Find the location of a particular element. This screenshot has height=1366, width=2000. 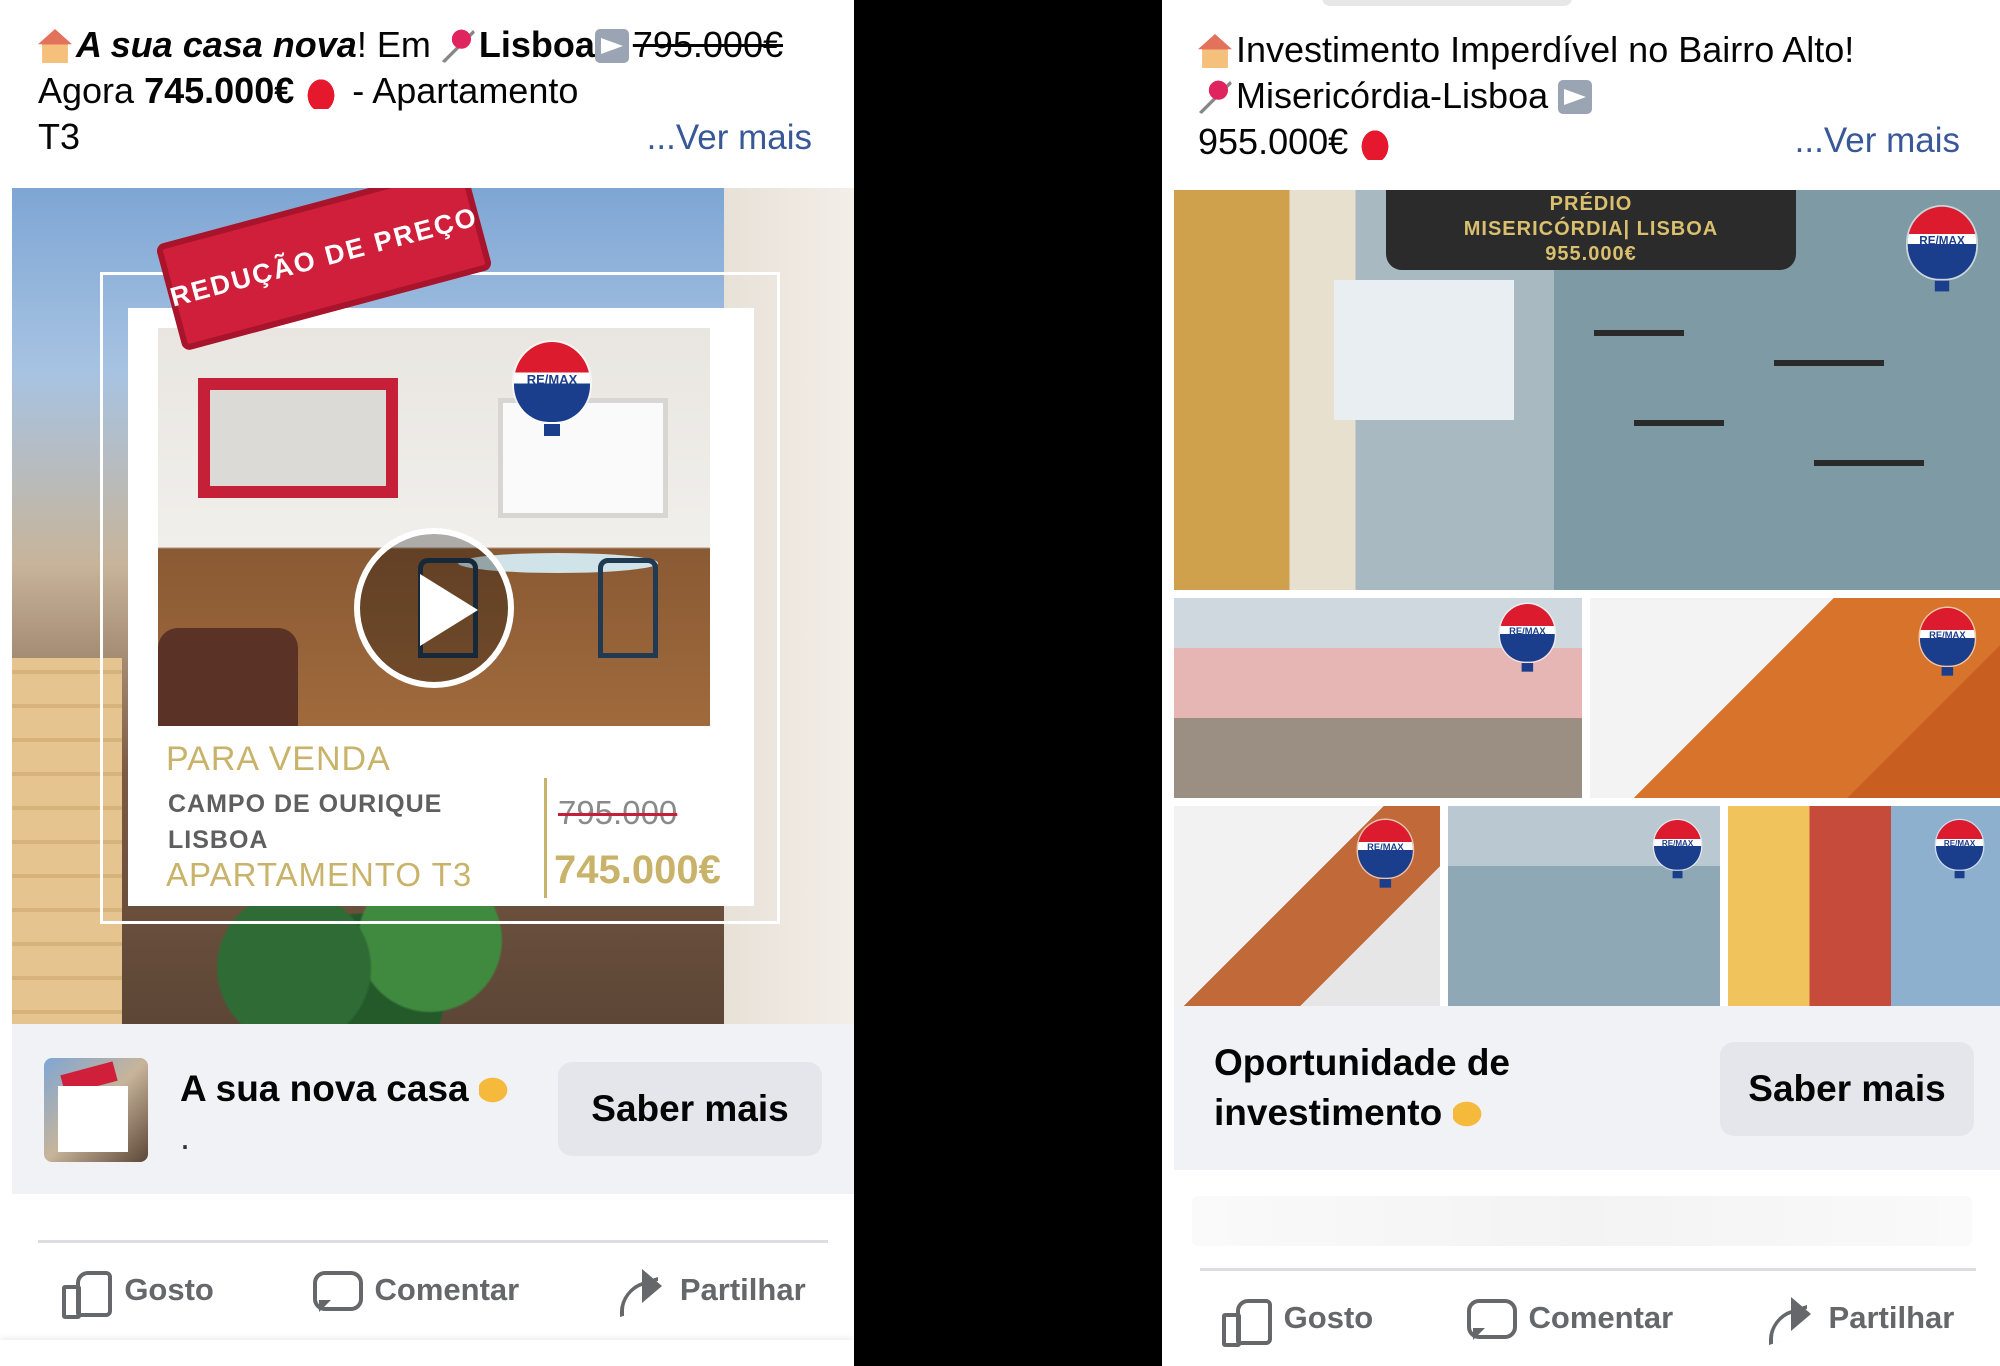

new-price-text: 745.000€ is located at coordinates (219, 90).